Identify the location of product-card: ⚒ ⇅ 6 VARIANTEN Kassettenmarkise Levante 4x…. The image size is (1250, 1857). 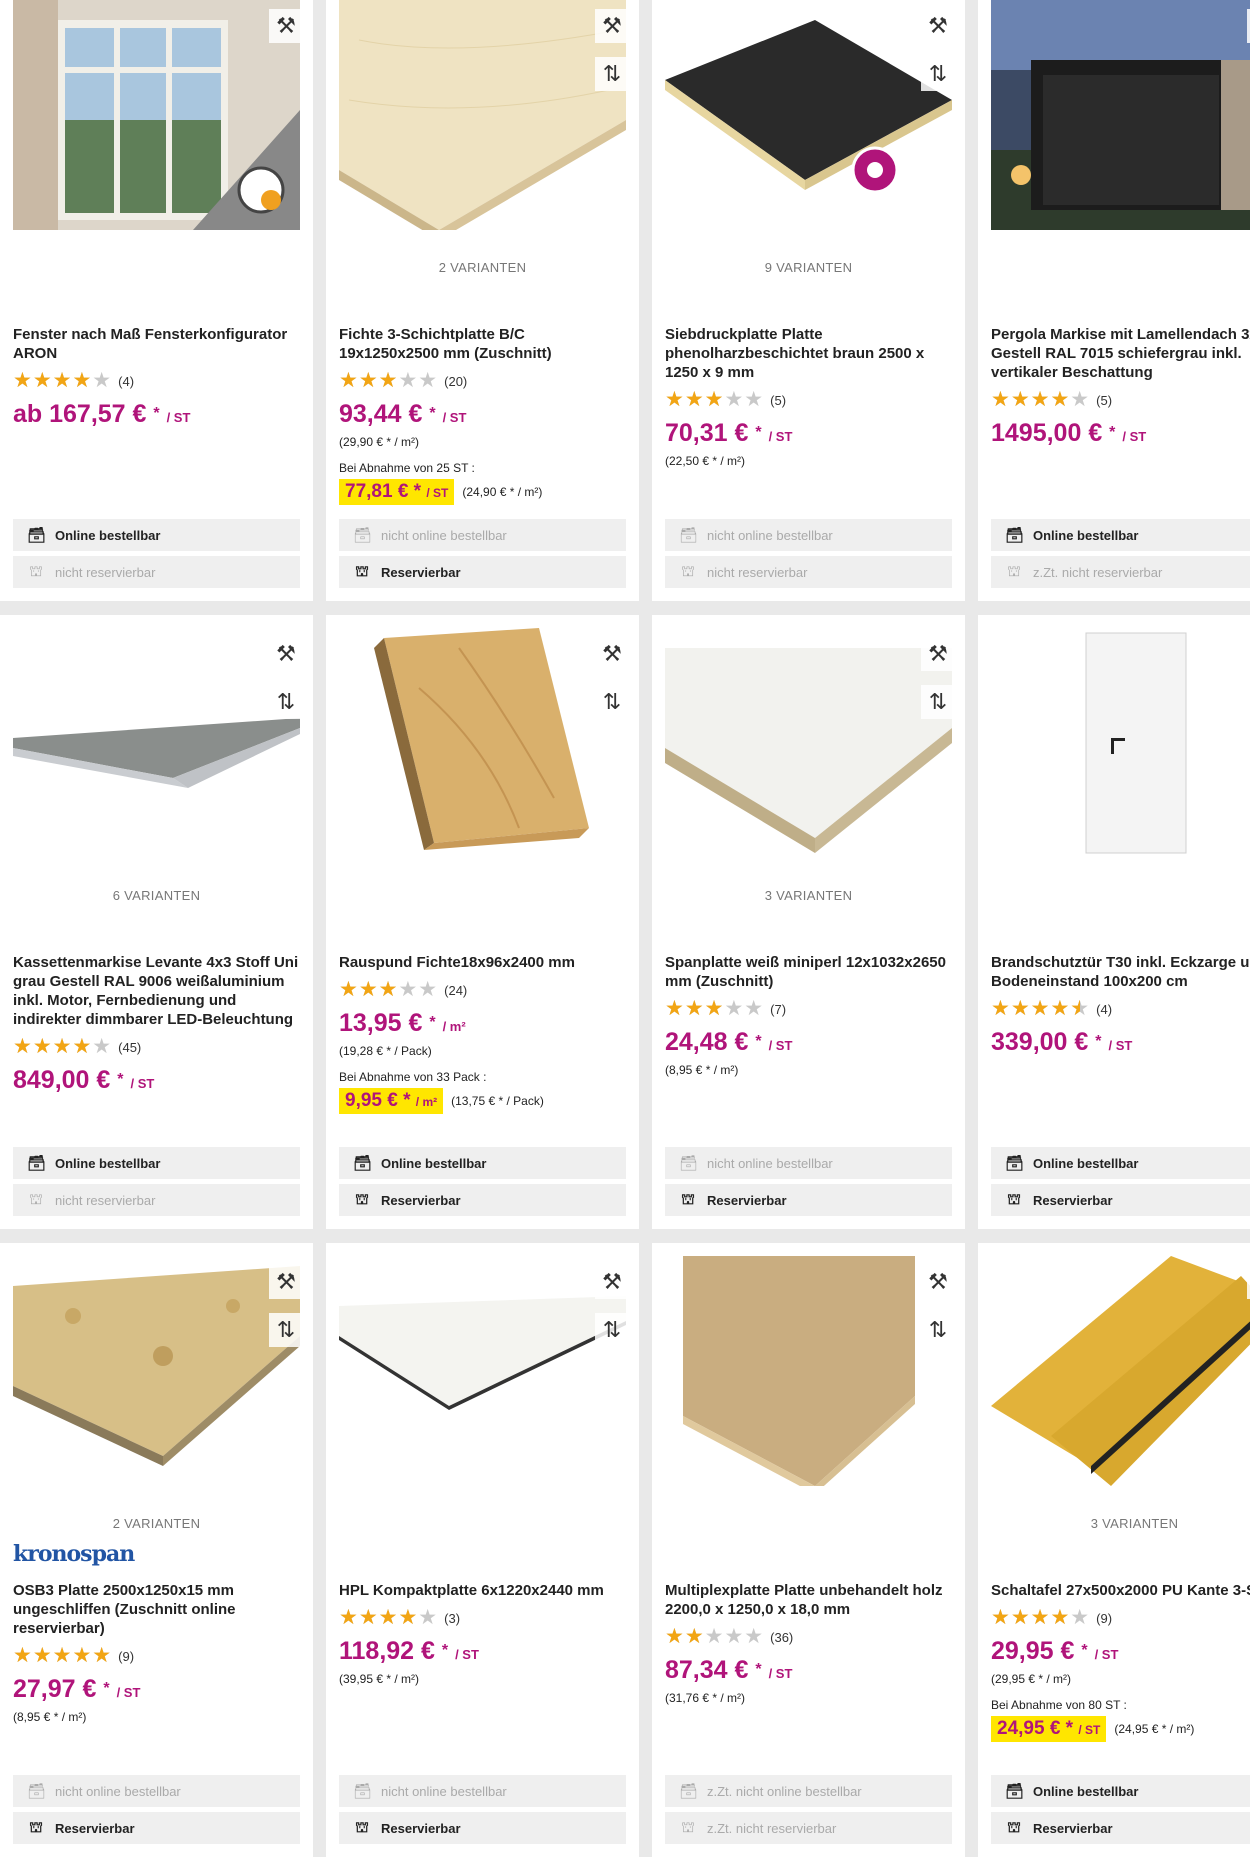
(156, 922).